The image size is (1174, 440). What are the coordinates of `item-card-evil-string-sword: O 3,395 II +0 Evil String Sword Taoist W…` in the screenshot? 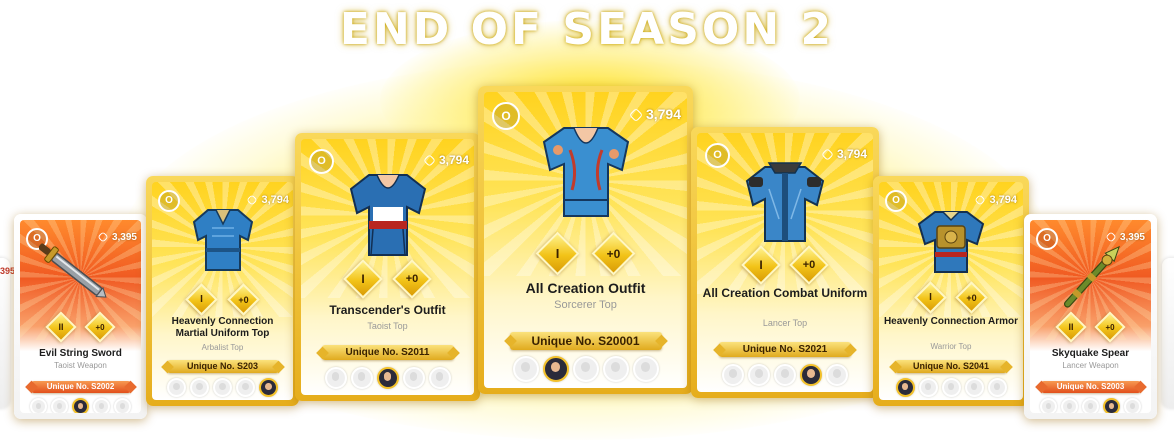 It's located at (80, 316).